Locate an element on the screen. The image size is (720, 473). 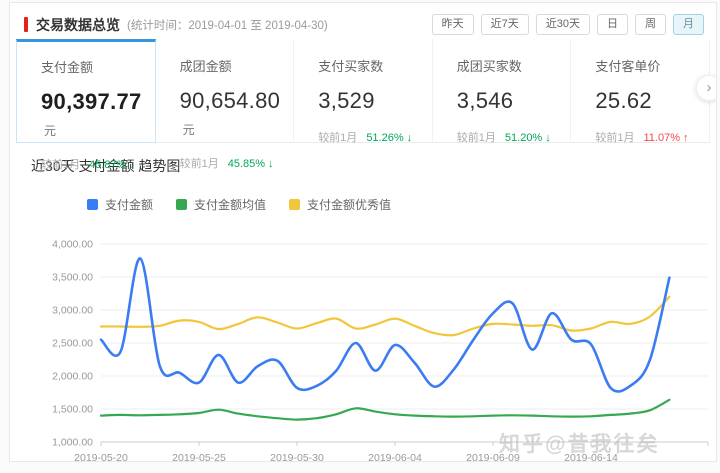
x-axis-tick-label: 2019-06-04 is located at coordinates (395, 457).